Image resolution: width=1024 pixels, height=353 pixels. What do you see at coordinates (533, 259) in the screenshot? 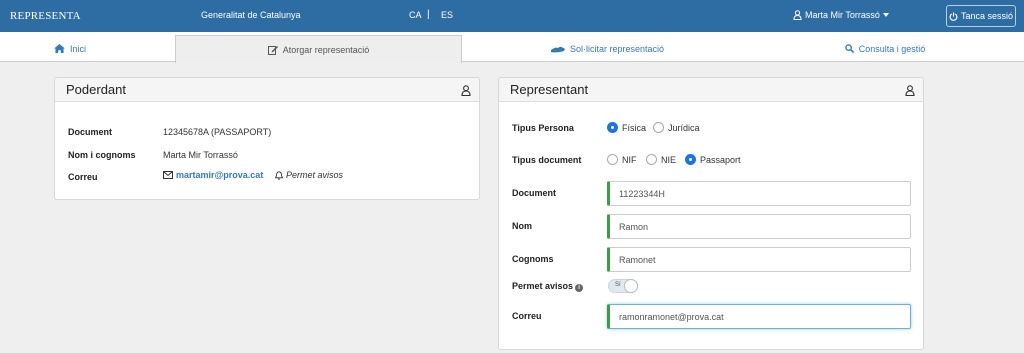
I see `rep-surname-label: Cognoms` at bounding box center [533, 259].